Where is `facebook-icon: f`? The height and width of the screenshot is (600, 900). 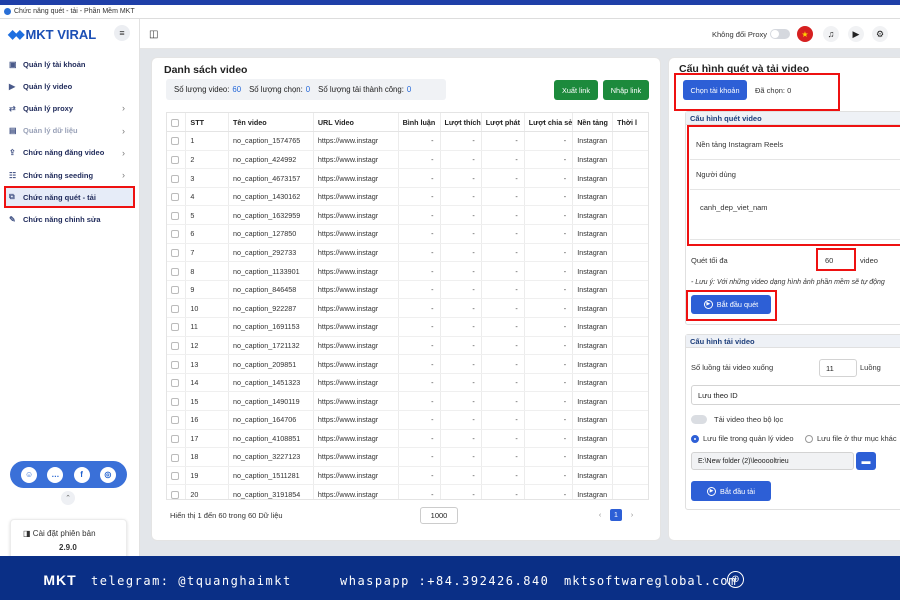
facebook-icon: f is located at coordinates (81, 474).